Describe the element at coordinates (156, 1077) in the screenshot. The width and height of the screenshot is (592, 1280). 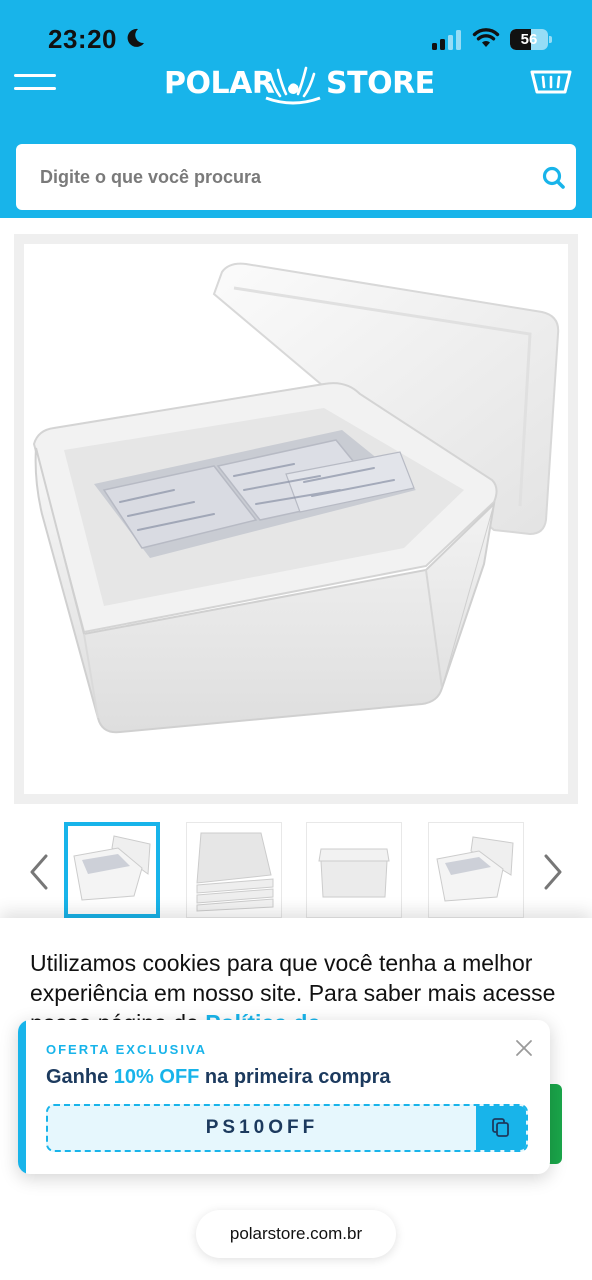
I see `coupon-discount: 10% OFF` at that location.